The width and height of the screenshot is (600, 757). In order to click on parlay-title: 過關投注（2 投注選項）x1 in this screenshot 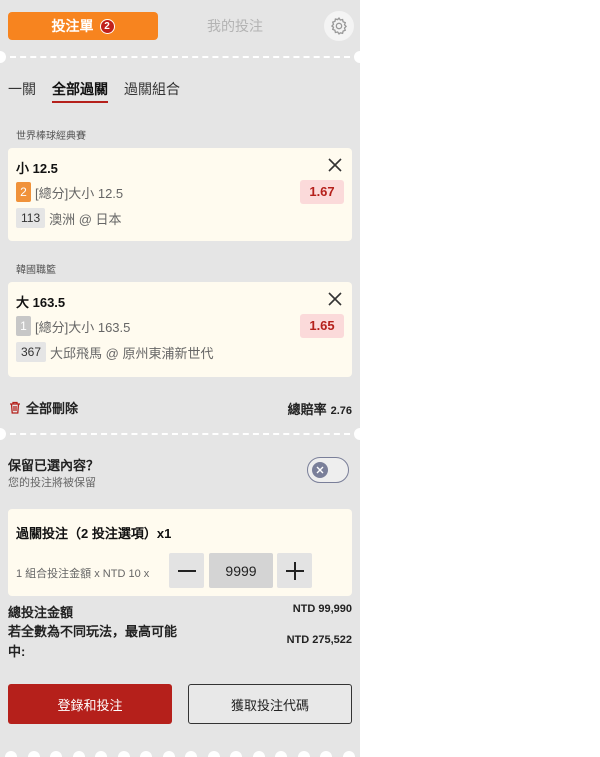, I will do `click(94, 533)`.